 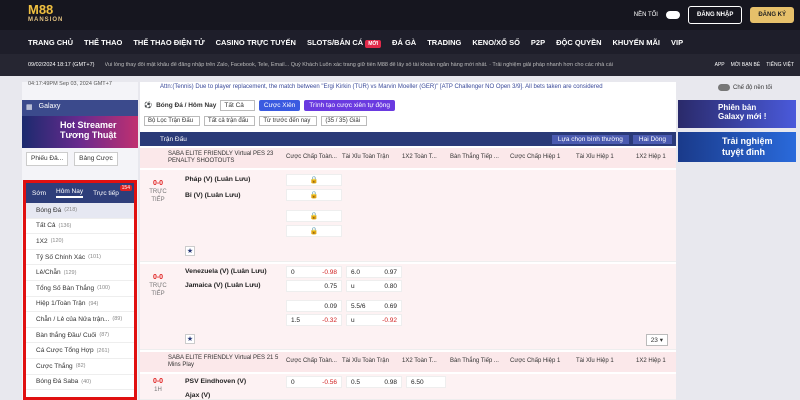 I want to click on odds-value: 0.80, so click(x=390, y=286).